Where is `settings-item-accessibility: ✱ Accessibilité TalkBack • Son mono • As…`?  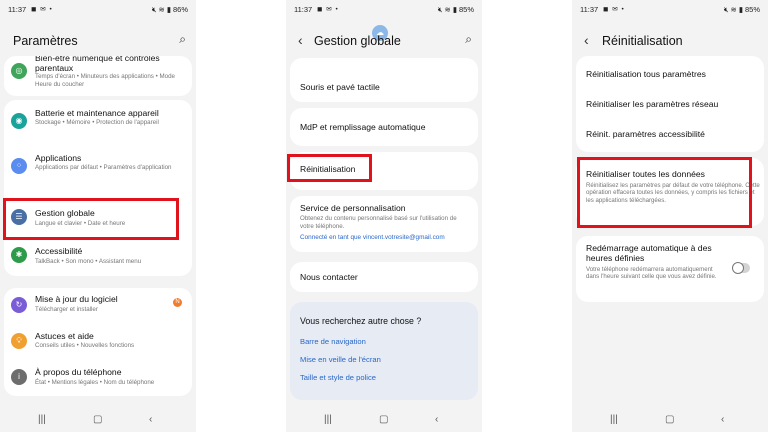
settings-item-accessibility: ✱ Accessibilité TalkBack • Son mono • As… is located at coordinates (98, 258).